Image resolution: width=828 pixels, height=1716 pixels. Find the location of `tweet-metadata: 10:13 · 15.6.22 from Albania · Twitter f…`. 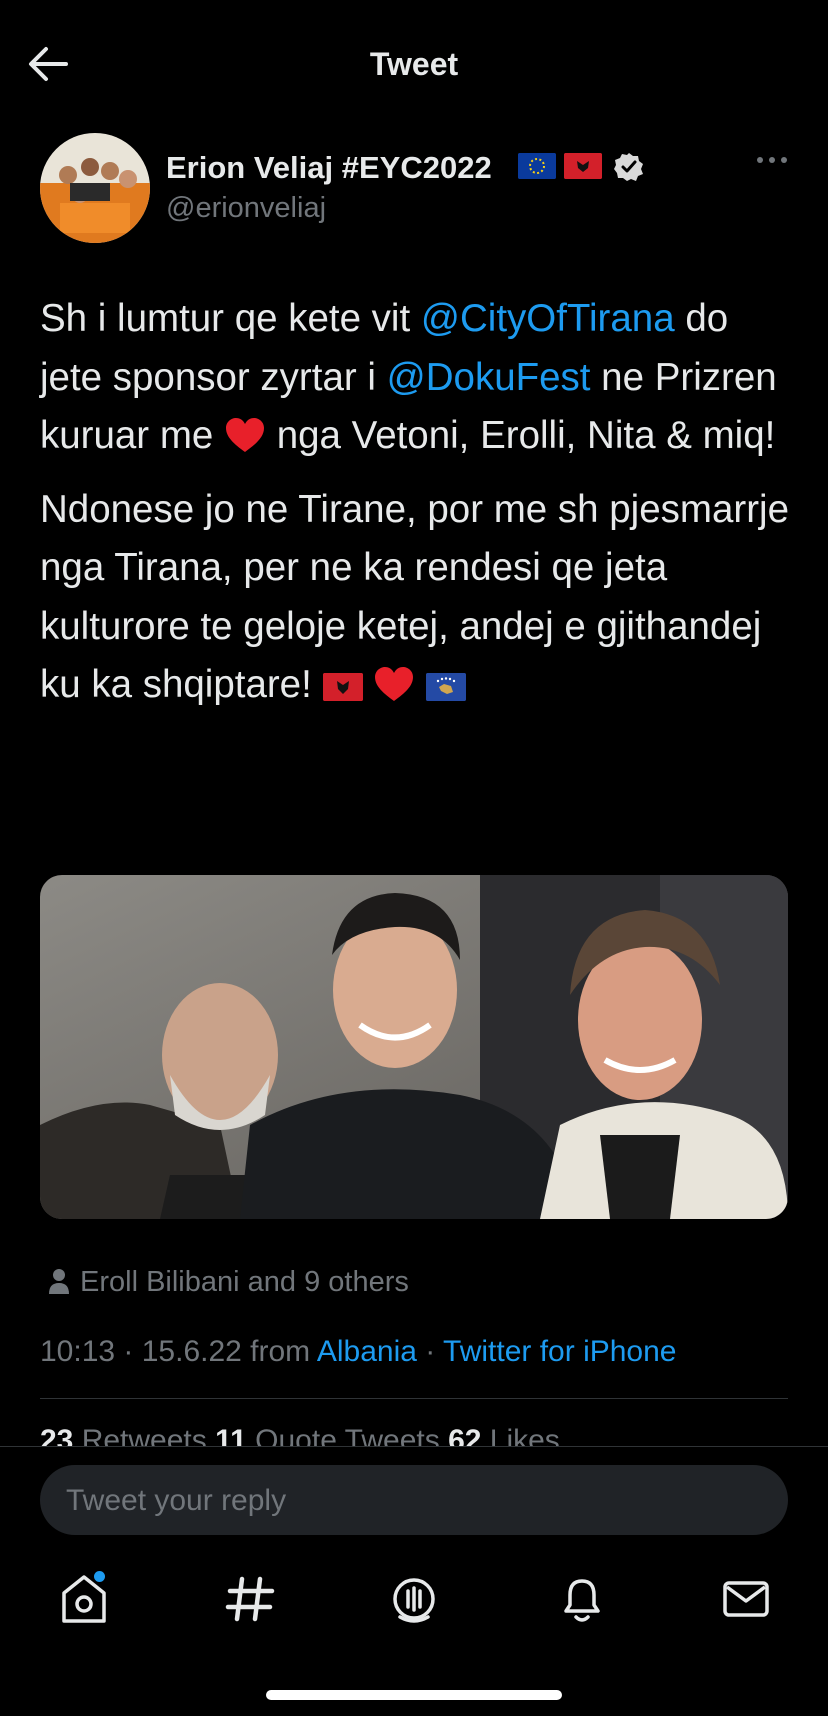

tweet-metadata: 10:13 · 15.6.22 from Albania · Twitter f… is located at coordinates (358, 1352).